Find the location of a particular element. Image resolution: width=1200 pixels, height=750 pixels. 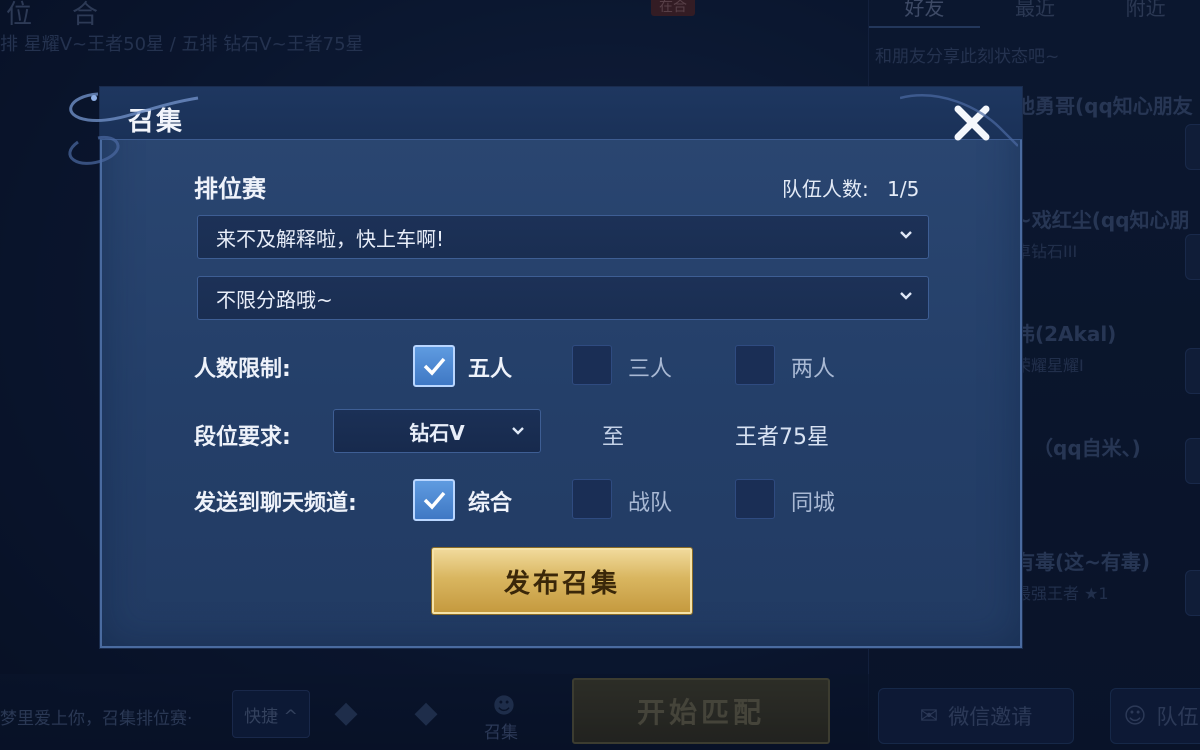

speaker-icon: ◆ is located at coordinates (346, 712).